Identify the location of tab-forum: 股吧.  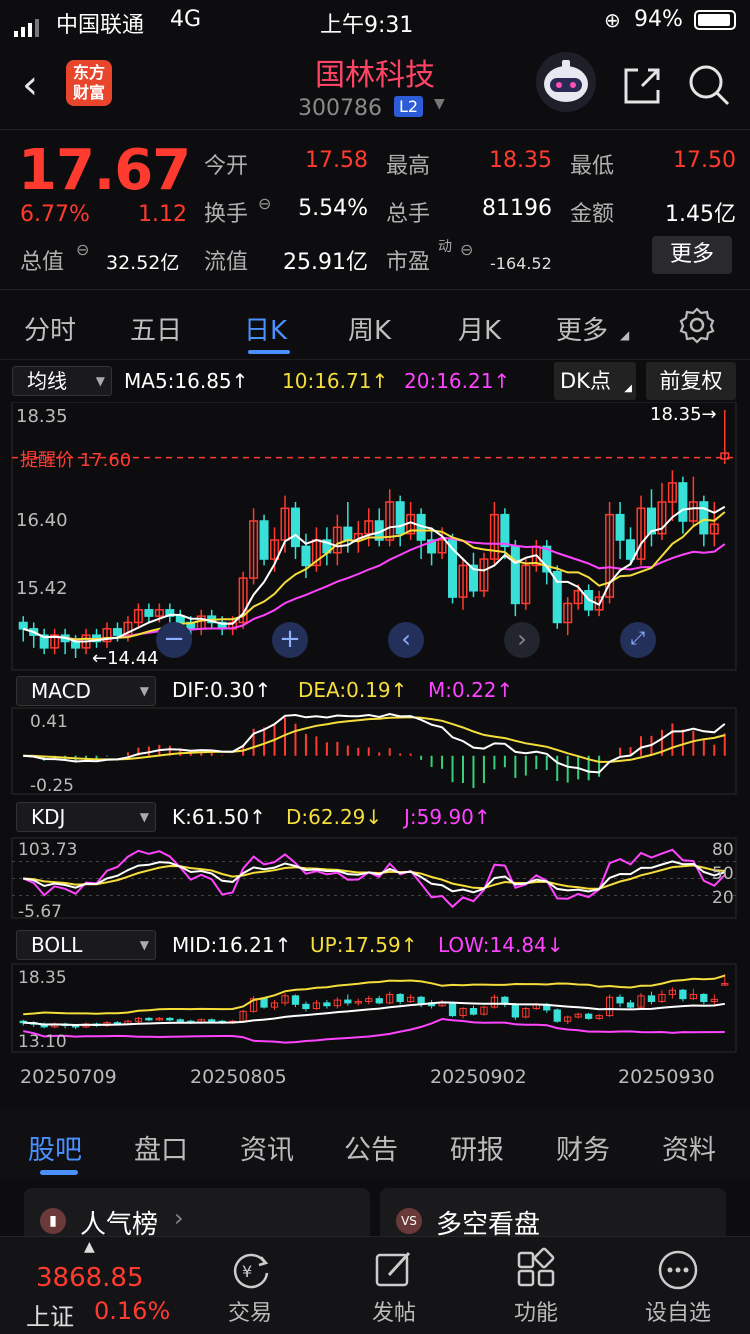
(55, 1147).